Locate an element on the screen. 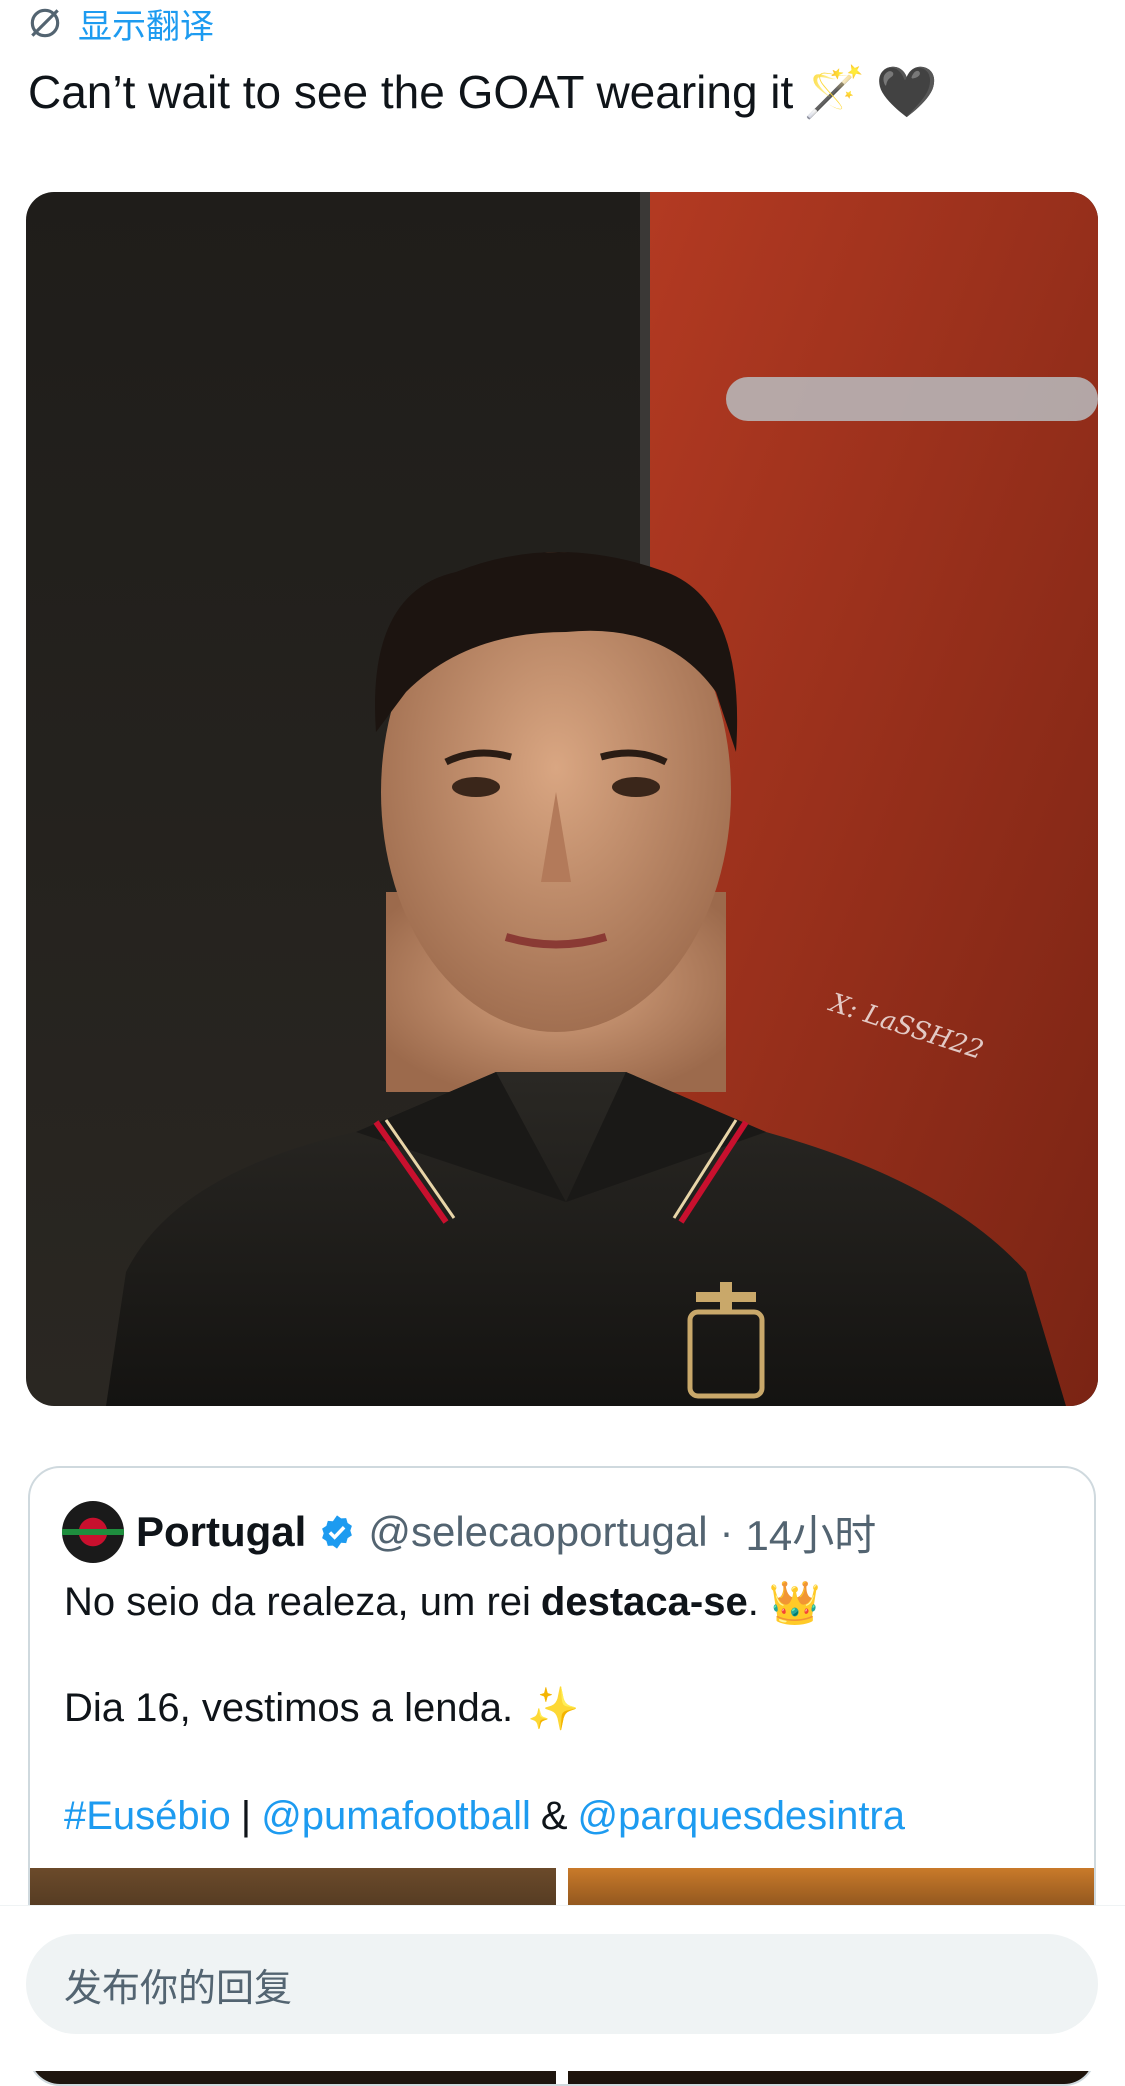  mention-pumafootball-link: @pumafootball is located at coordinates (396, 1816).